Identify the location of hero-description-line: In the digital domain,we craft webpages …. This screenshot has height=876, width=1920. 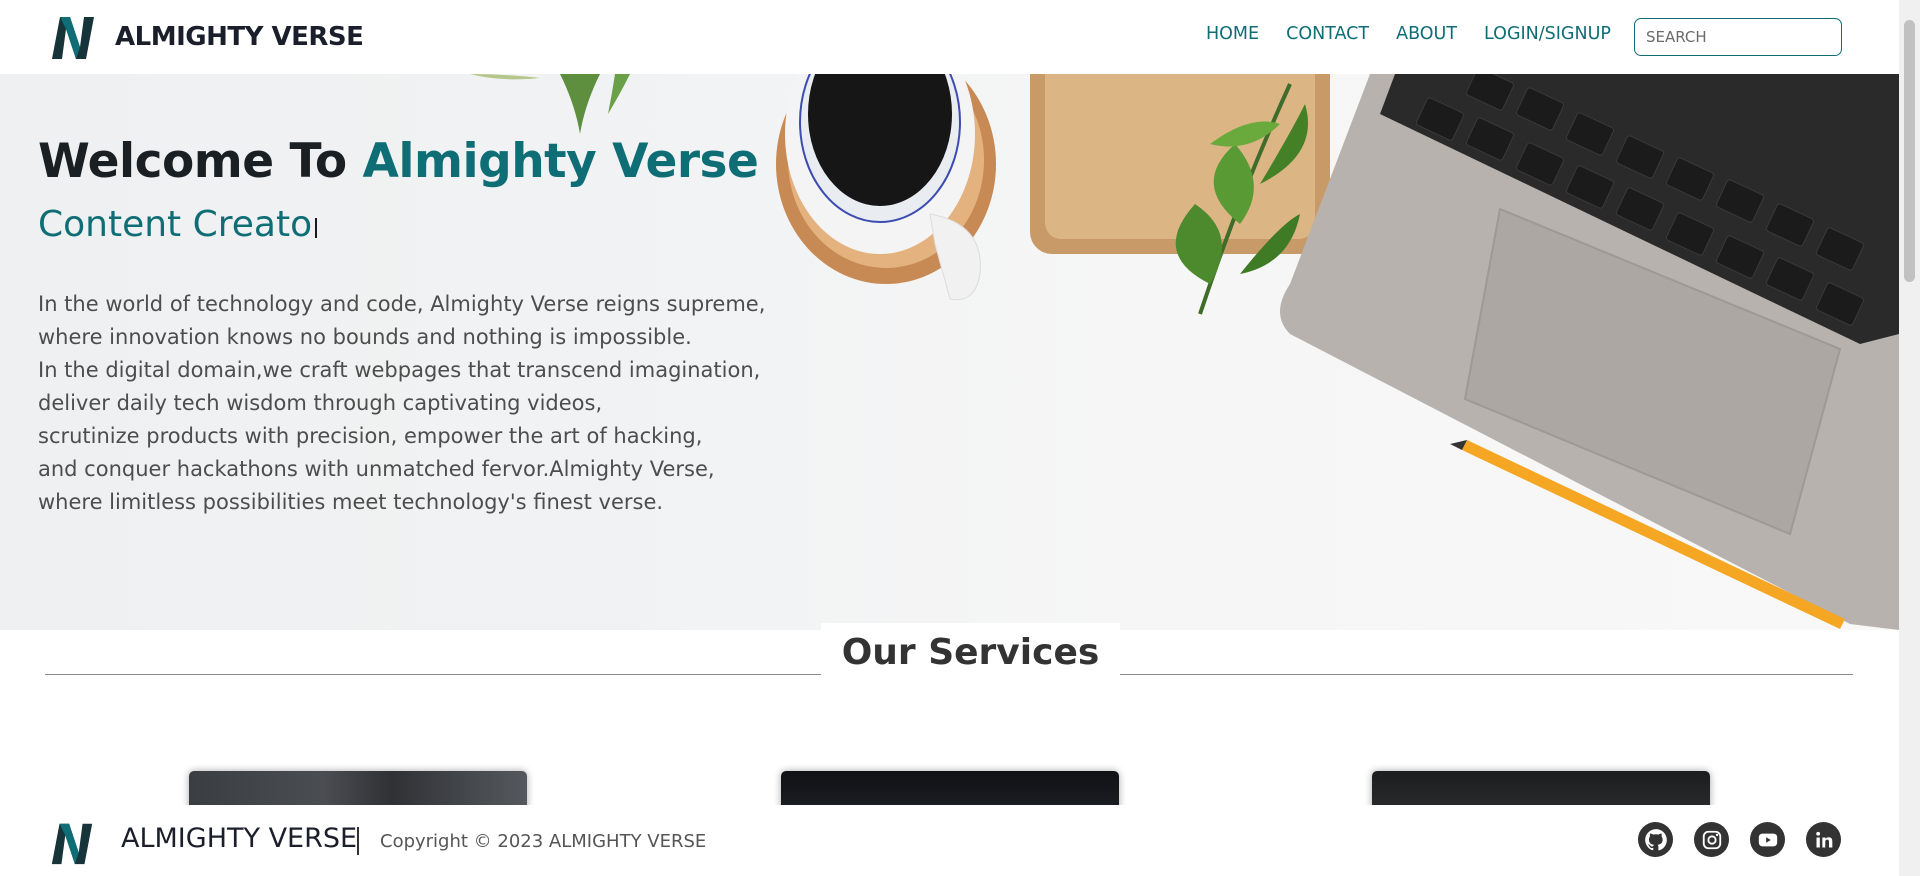
(399, 370).